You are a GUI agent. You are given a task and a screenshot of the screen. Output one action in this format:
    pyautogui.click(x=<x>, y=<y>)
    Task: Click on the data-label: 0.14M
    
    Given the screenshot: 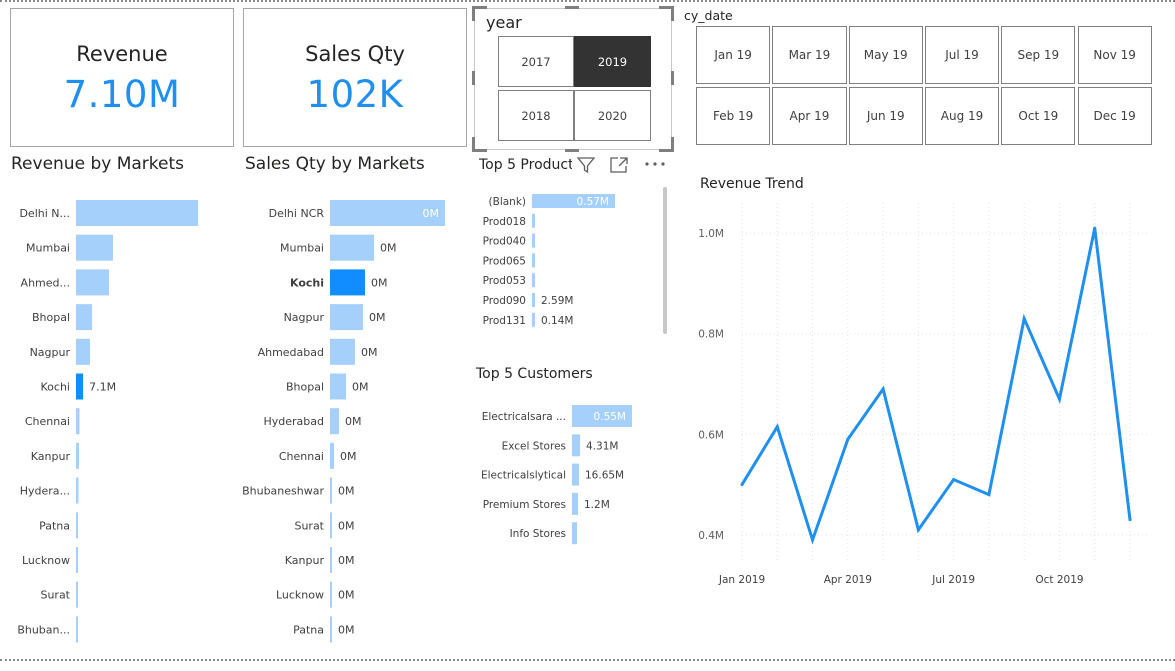 What is the action you would take?
    pyautogui.click(x=557, y=321)
    